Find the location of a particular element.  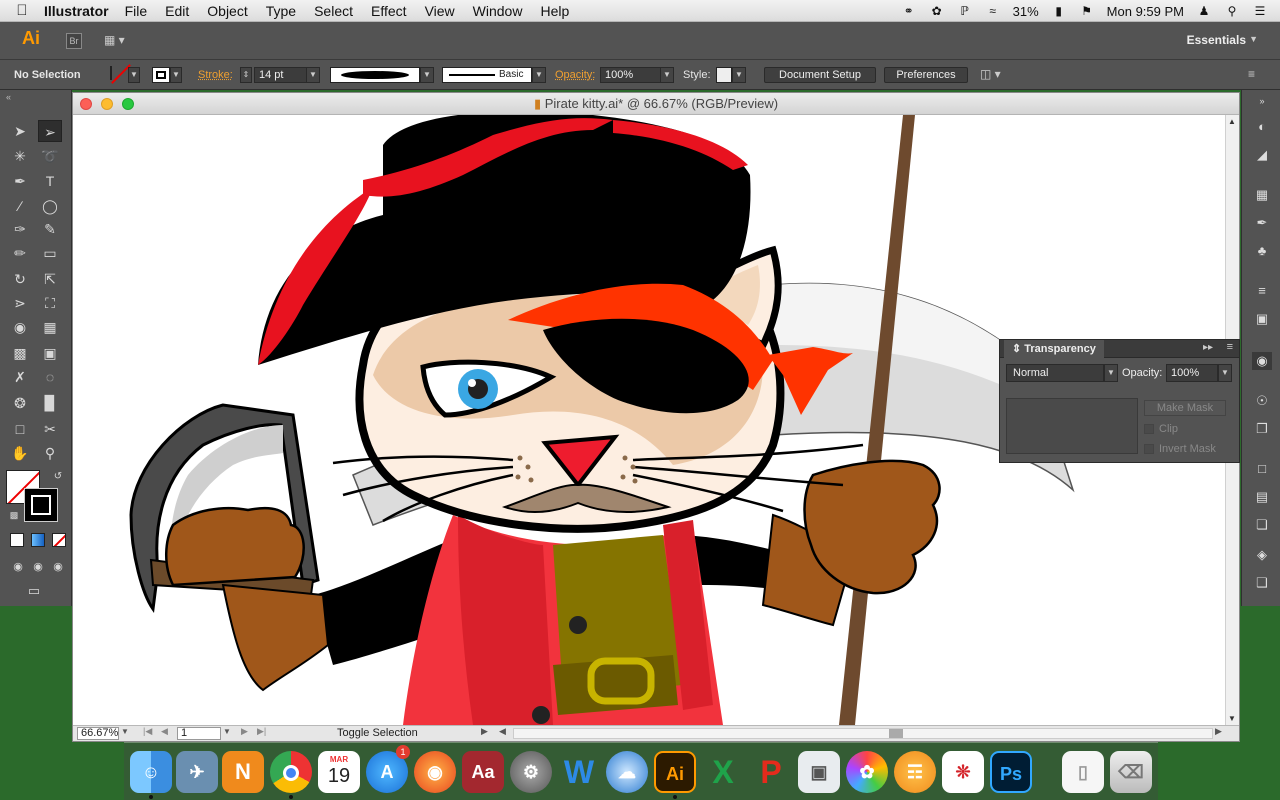

appearance-panel-icon: ☉ is located at coordinates (1262, 401).